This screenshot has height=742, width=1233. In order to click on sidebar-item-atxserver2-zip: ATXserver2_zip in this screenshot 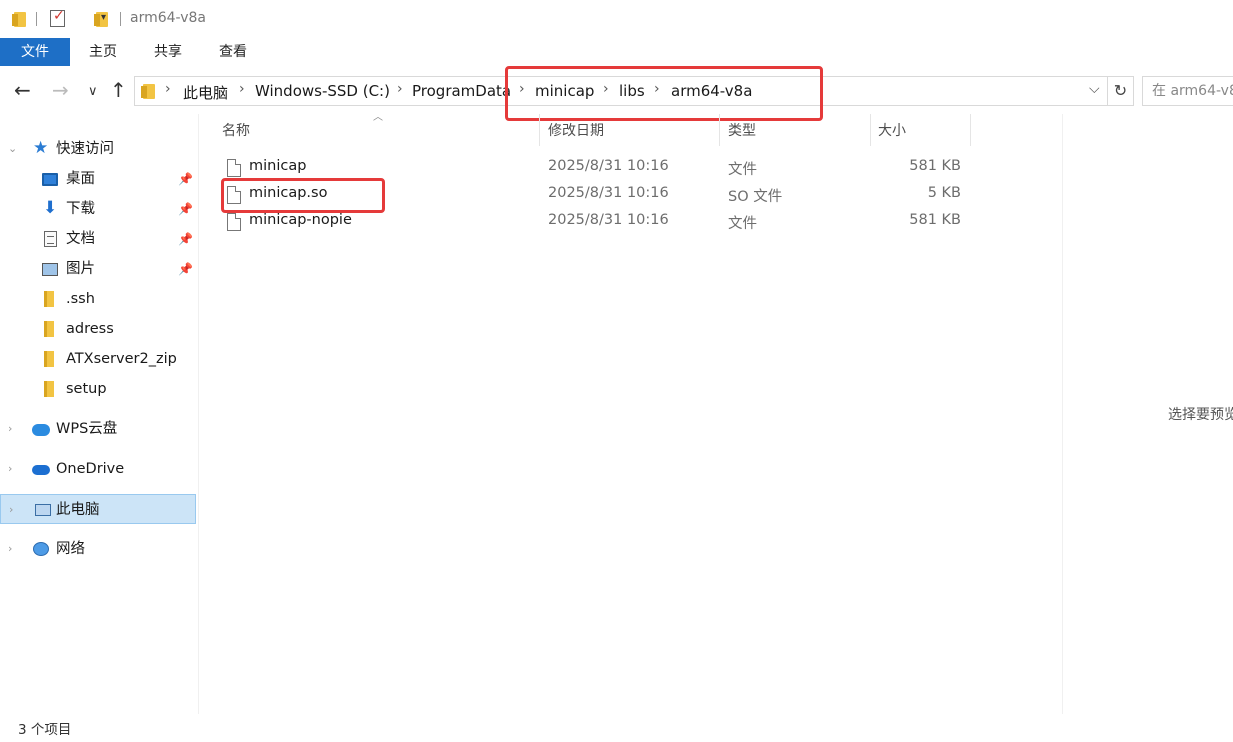, I will do `click(98, 359)`.